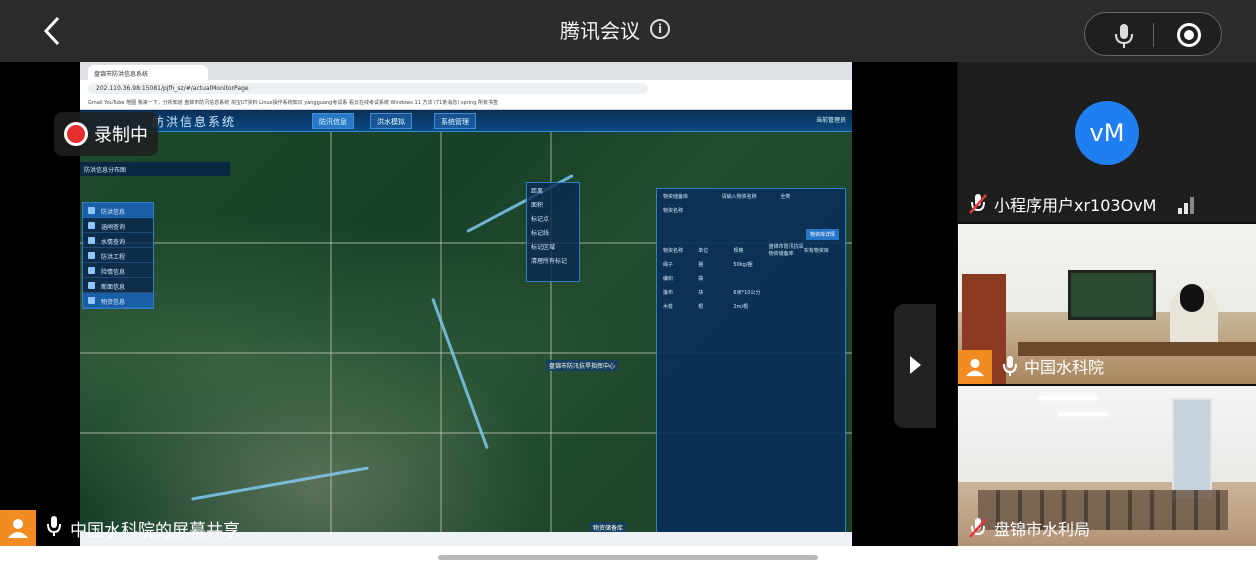 This screenshot has height=570, width=1256. I want to click on browser-tab: 盘锦市防洪信息系统, so click(148, 72).